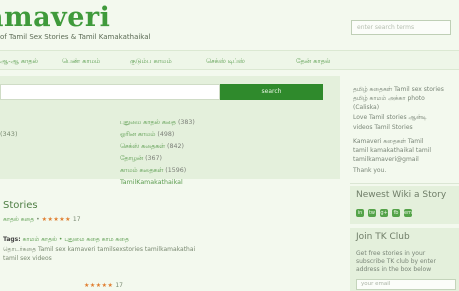 The image size is (459, 291). What do you see at coordinates (157, 123) in the screenshot?
I see `category-link: புதுமை காதல் கதை (383)` at bounding box center [157, 123].